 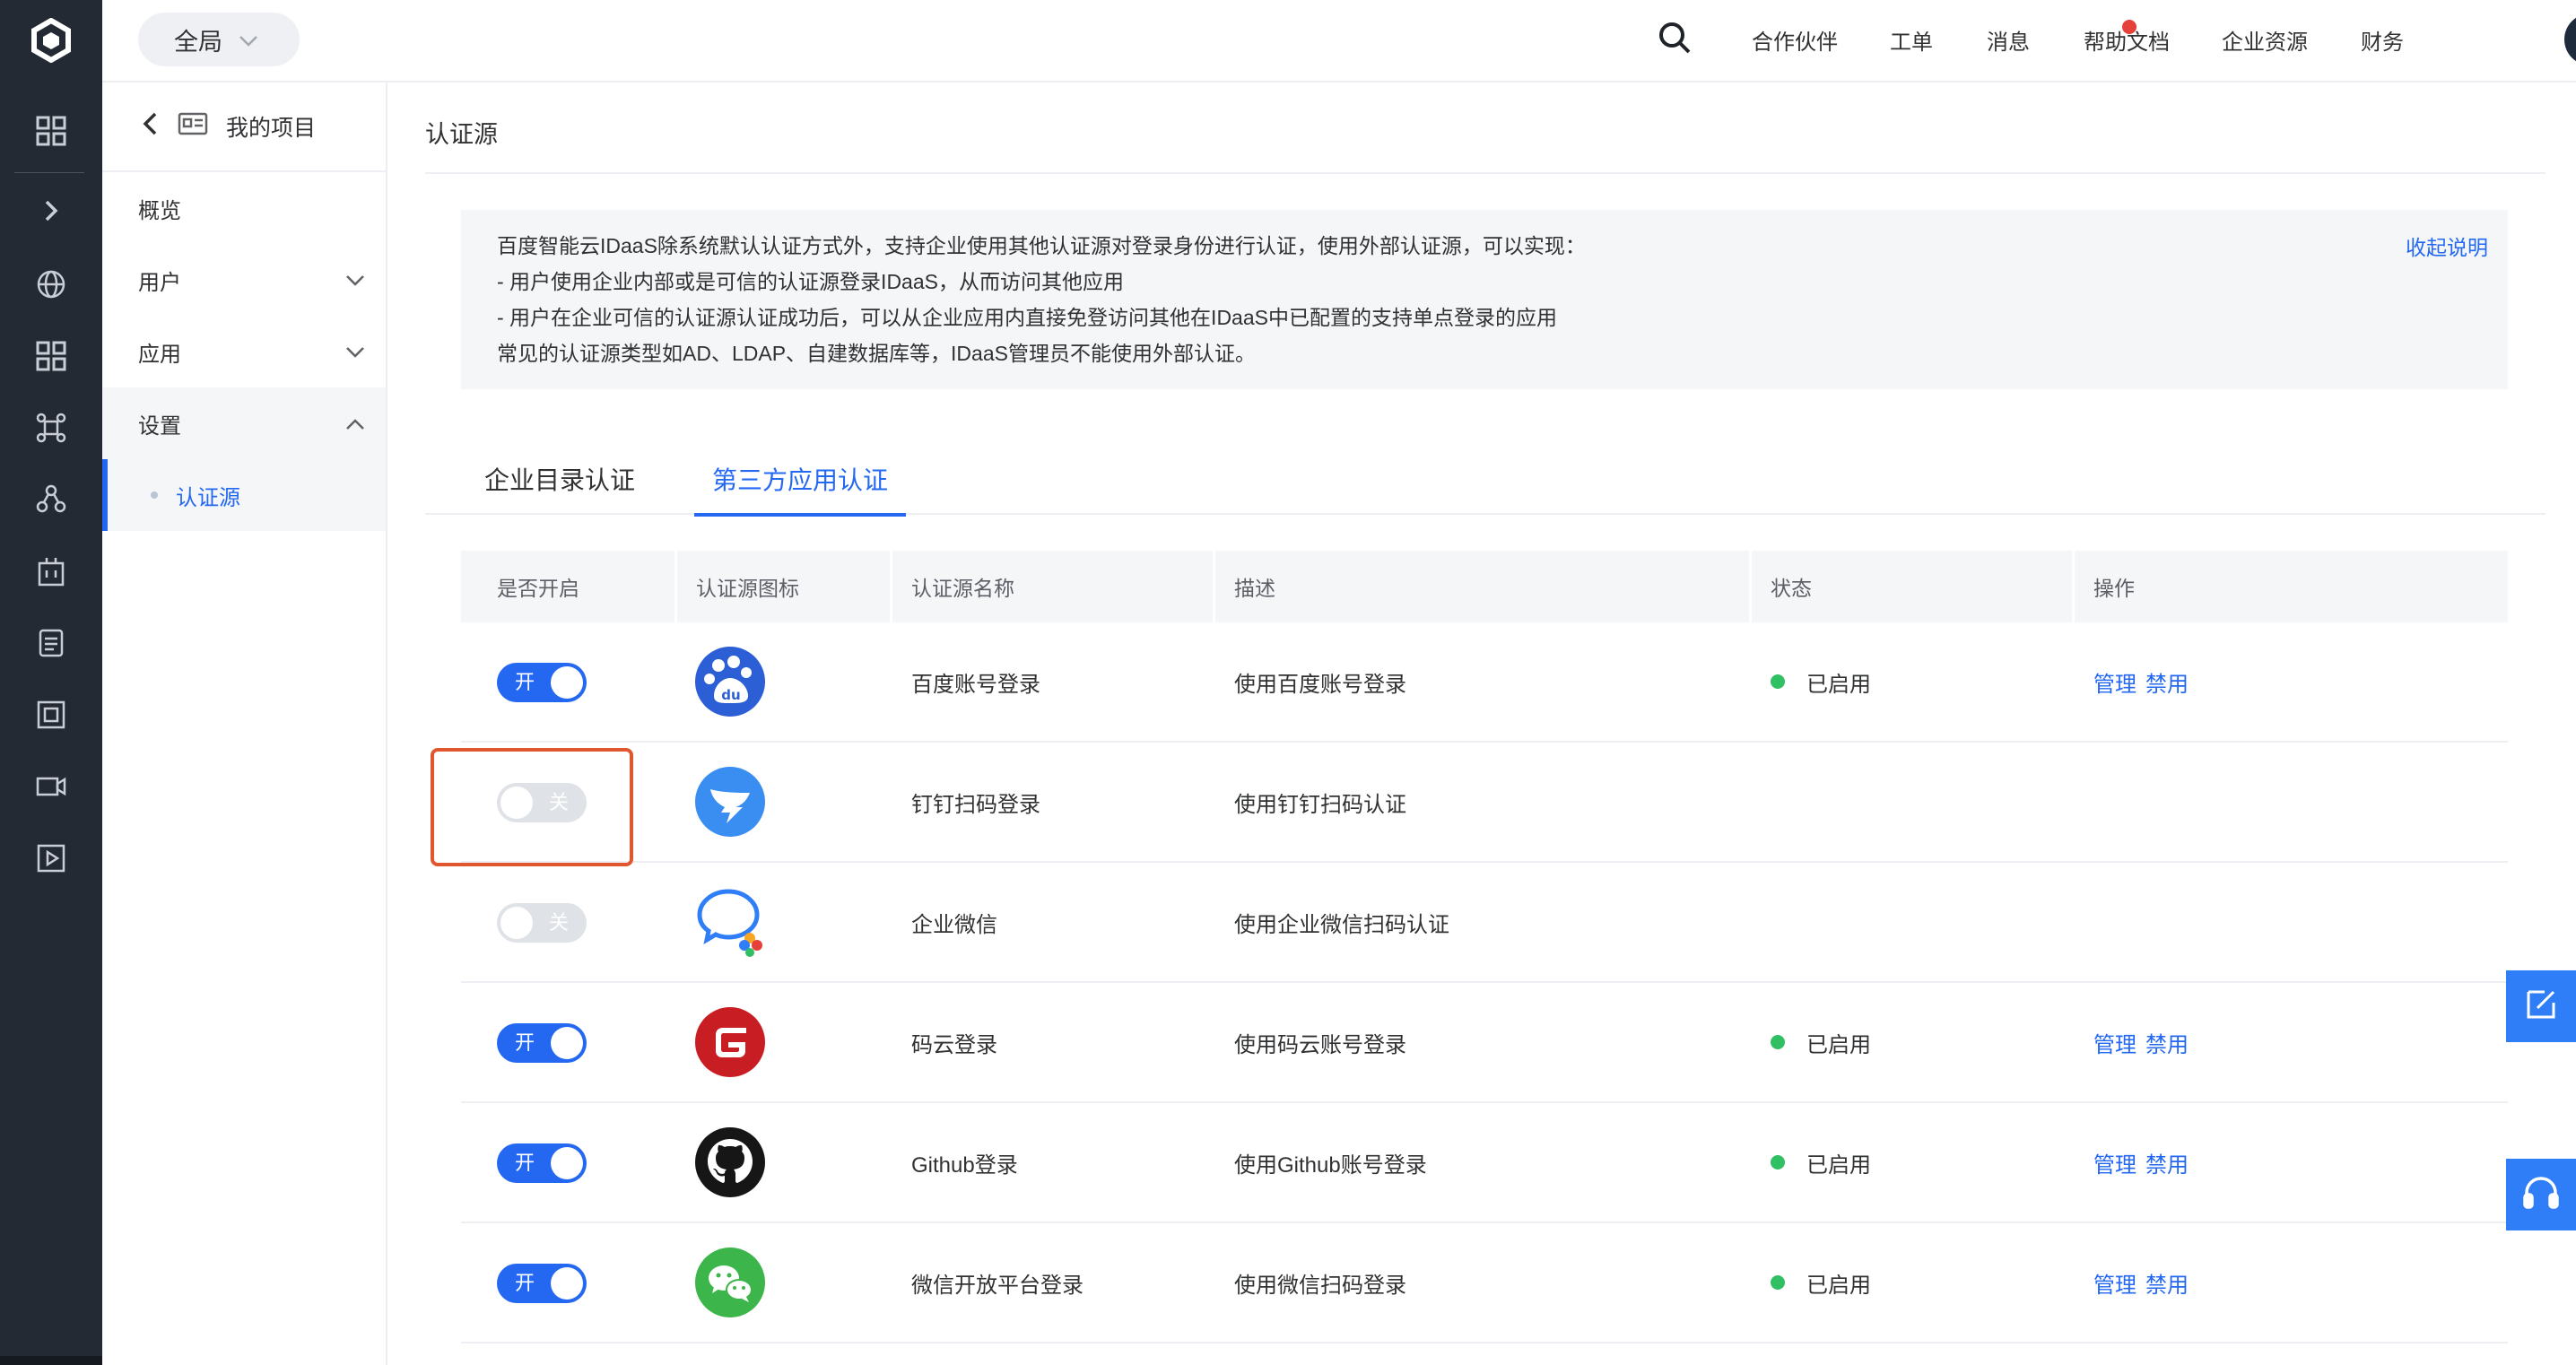 What do you see at coordinates (244, 208) in the screenshot?
I see `sidebar-item-overview: 概览` at bounding box center [244, 208].